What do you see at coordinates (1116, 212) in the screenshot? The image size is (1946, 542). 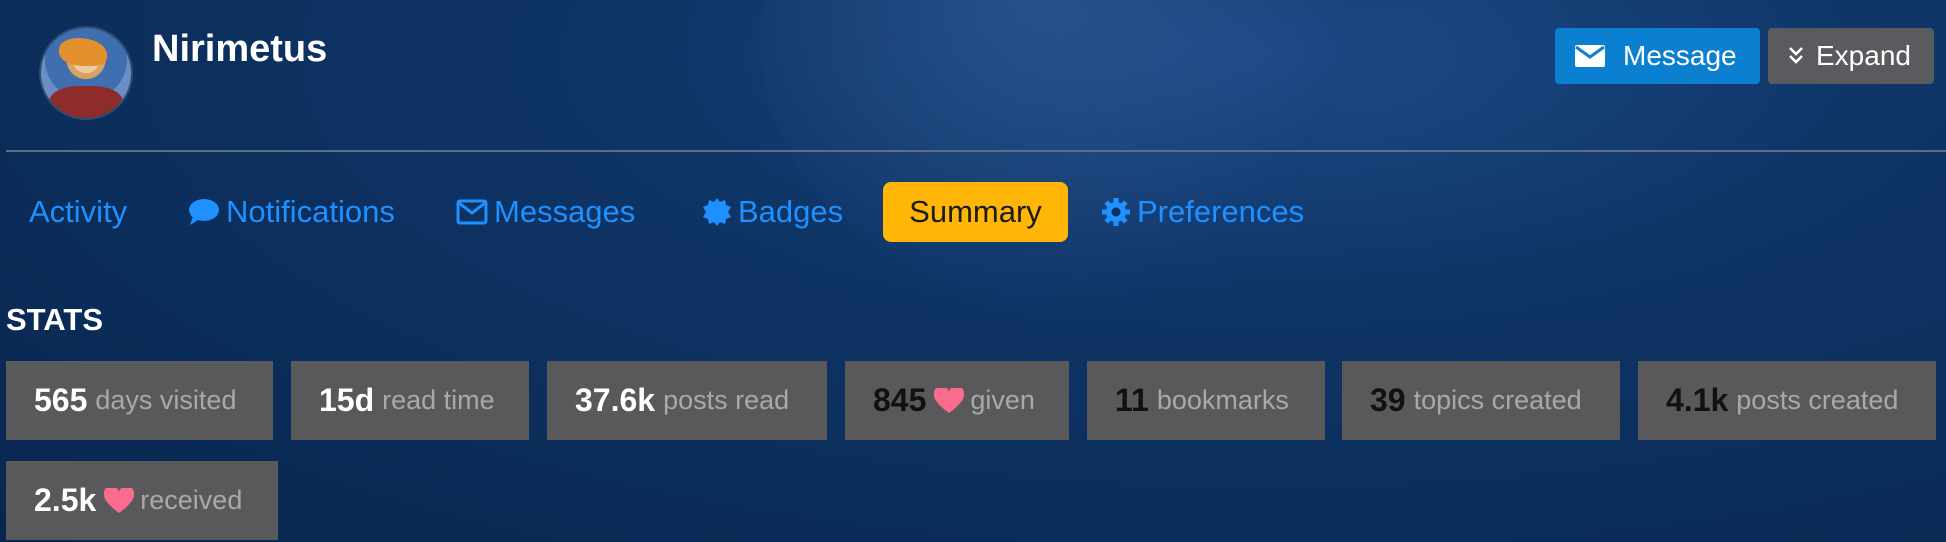 I see `gear-icon` at bounding box center [1116, 212].